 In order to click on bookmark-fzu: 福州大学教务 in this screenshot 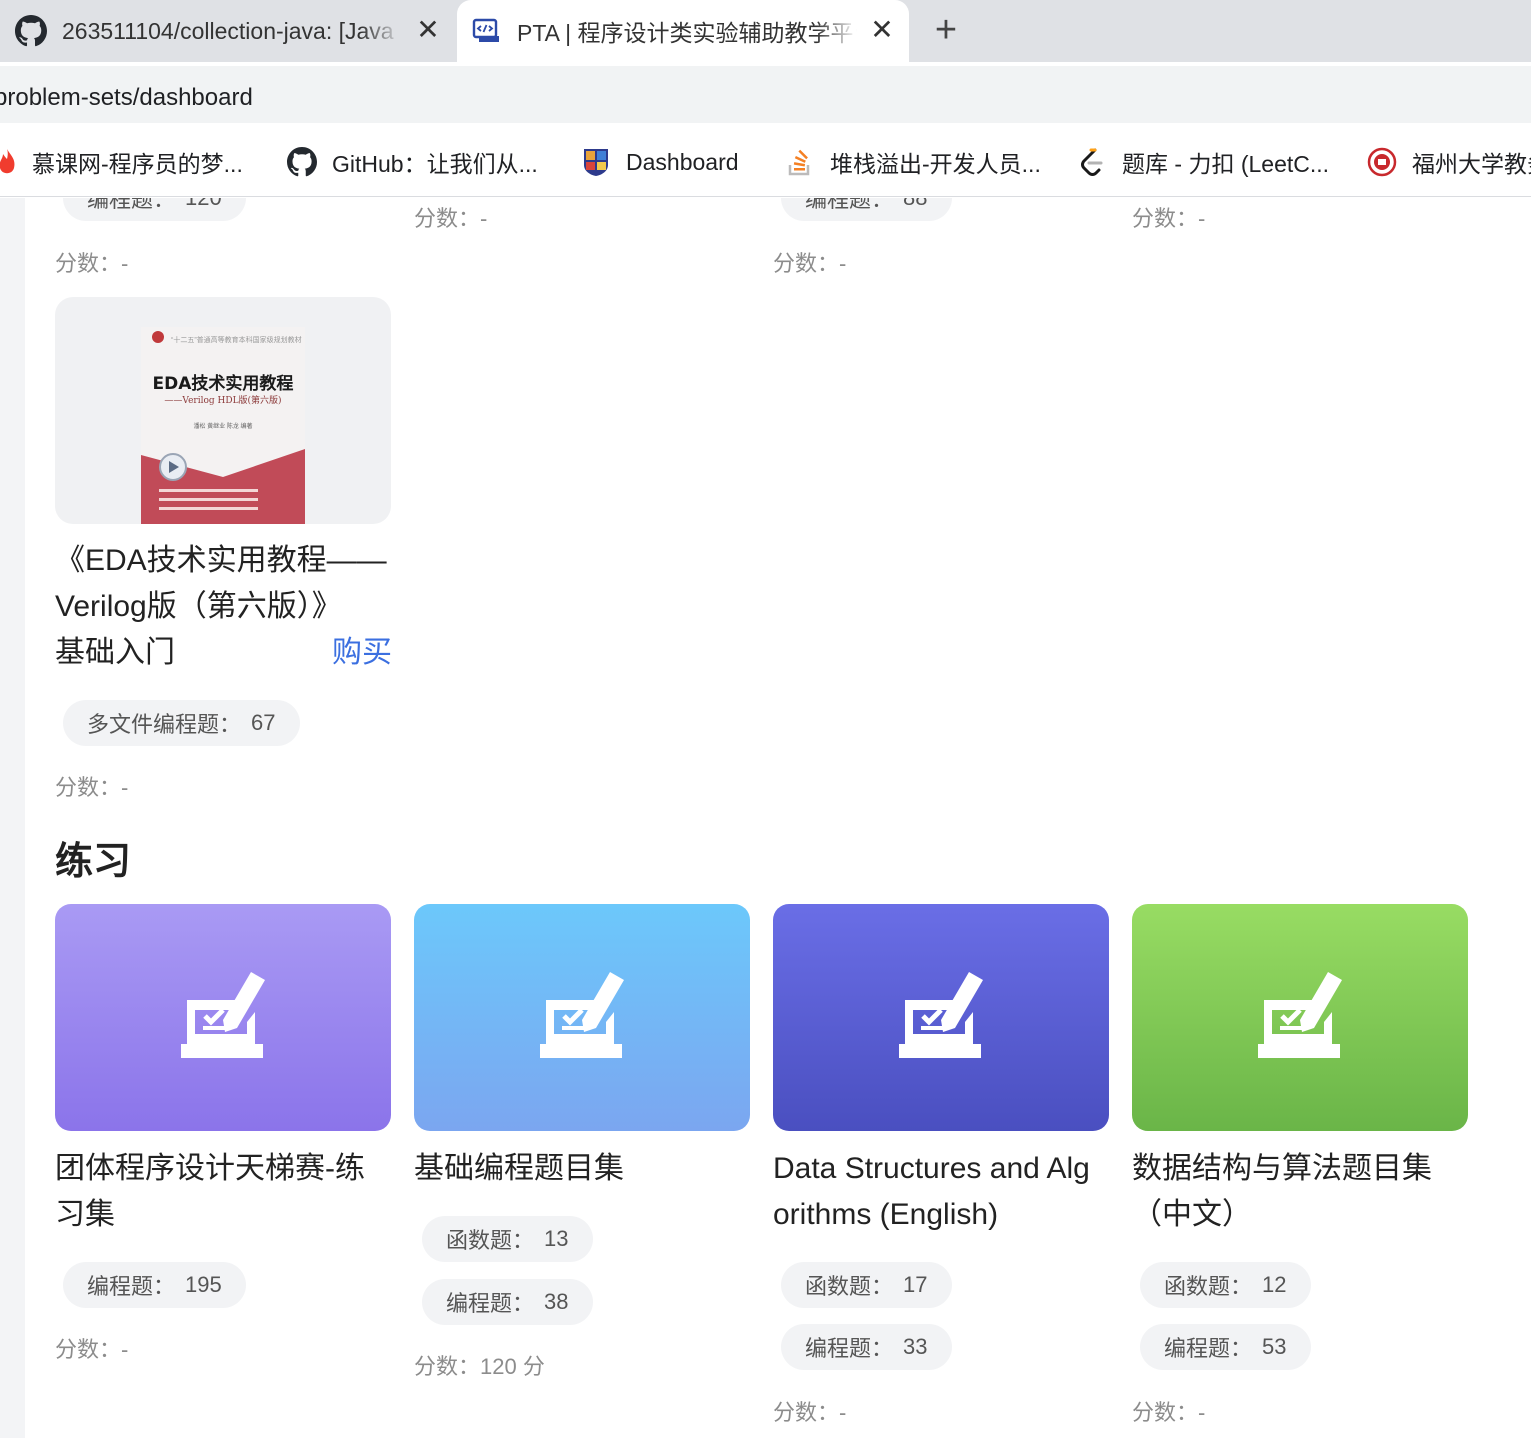, I will do `click(1448, 162)`.